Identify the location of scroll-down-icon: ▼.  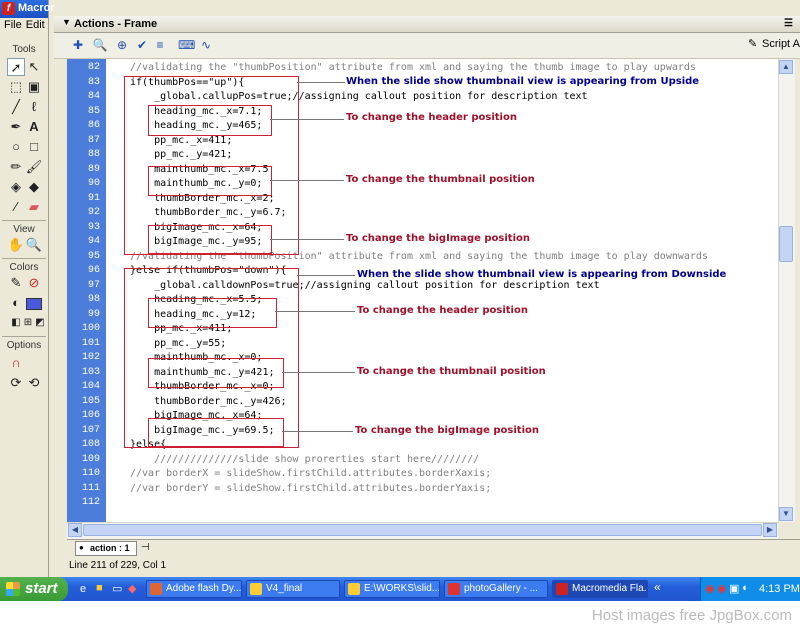
(786, 514).